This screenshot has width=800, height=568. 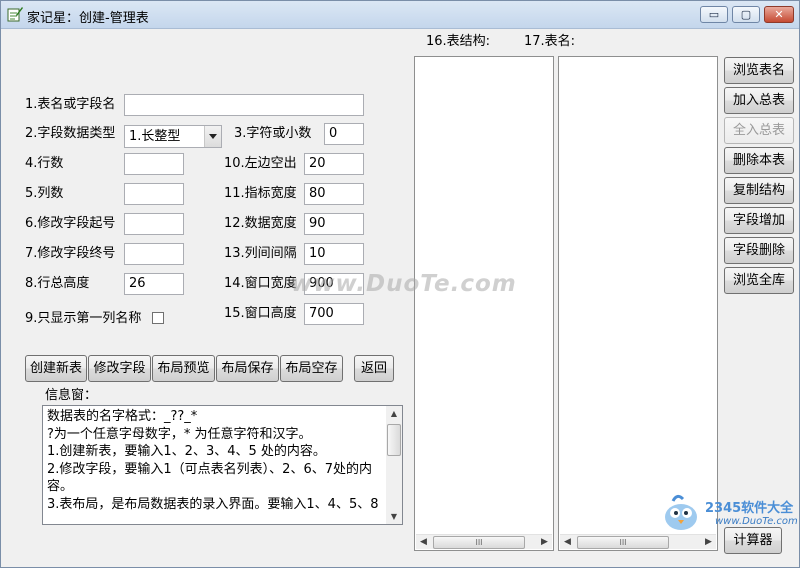 I want to click on field-6-label: 6.修改字段起号, so click(x=70, y=223).